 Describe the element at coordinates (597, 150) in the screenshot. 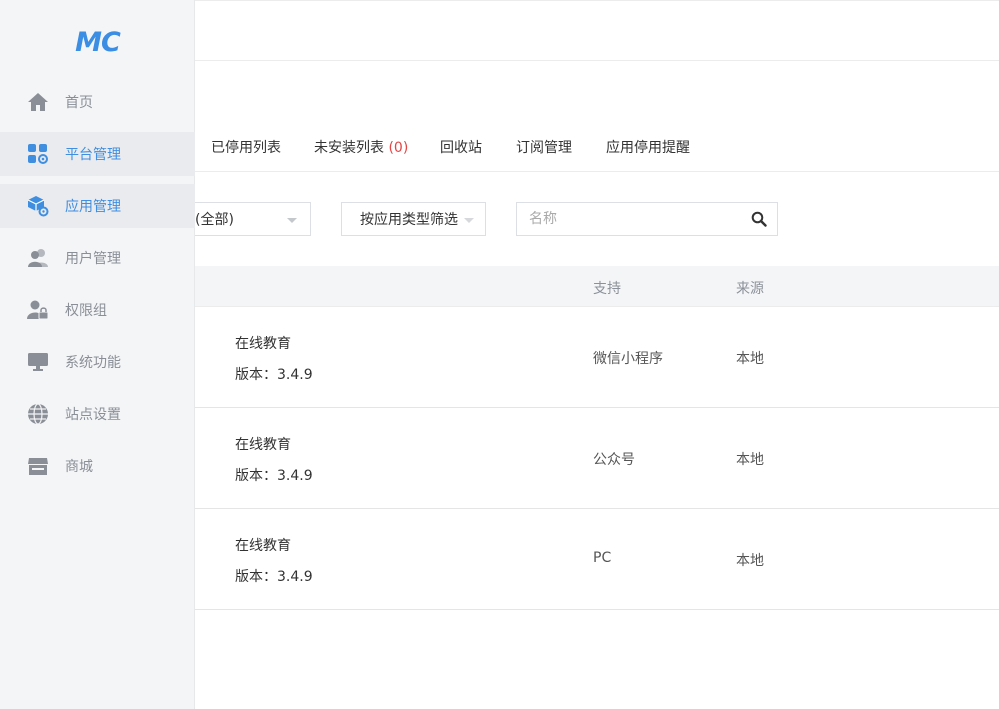

I see `tab-bar: 已停用列表 未安装列表 (0) 回收站 订阅管理 应用停用提醒` at that location.